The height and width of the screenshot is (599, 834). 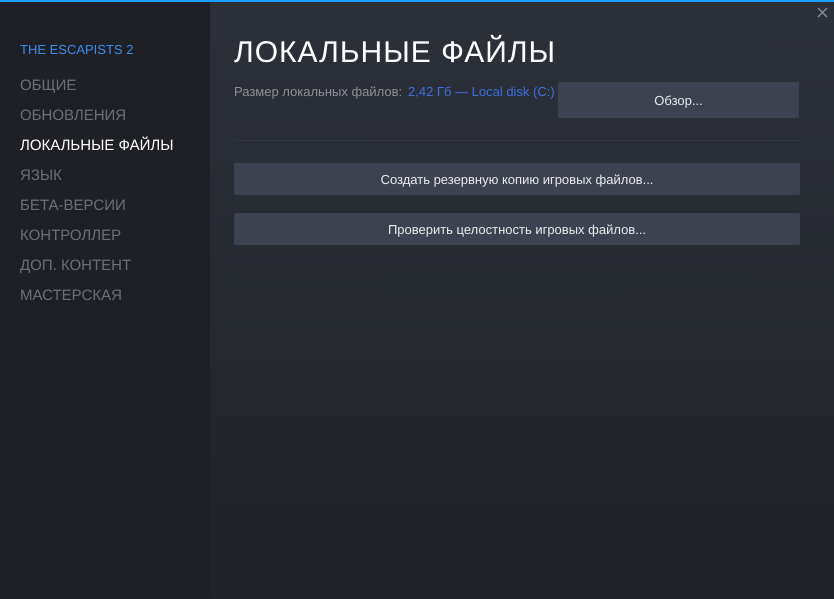 What do you see at coordinates (115, 152) in the screenshot?
I see `sidebar-item: ЛОКАЛЬНЫЕ ФАЙЛЫ` at bounding box center [115, 152].